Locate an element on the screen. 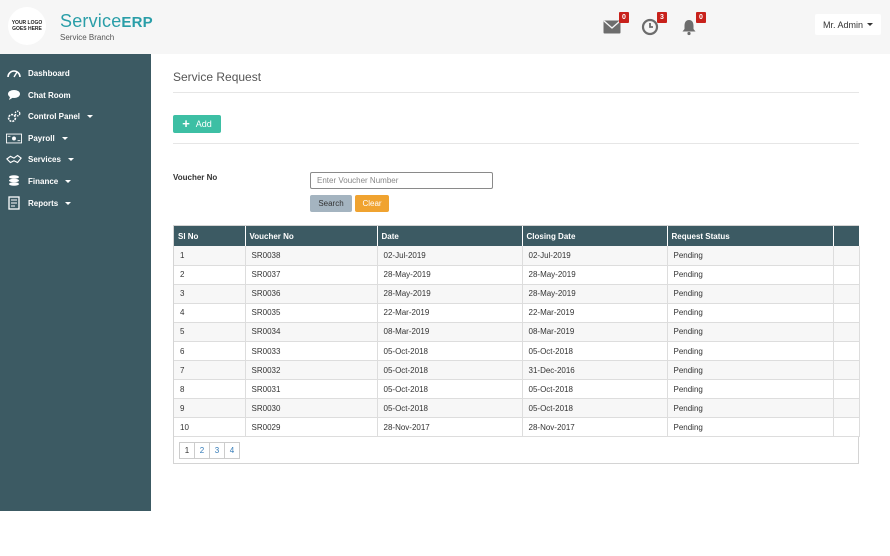 This screenshot has height=556, width=890. add-button: + Add is located at coordinates (197, 124).